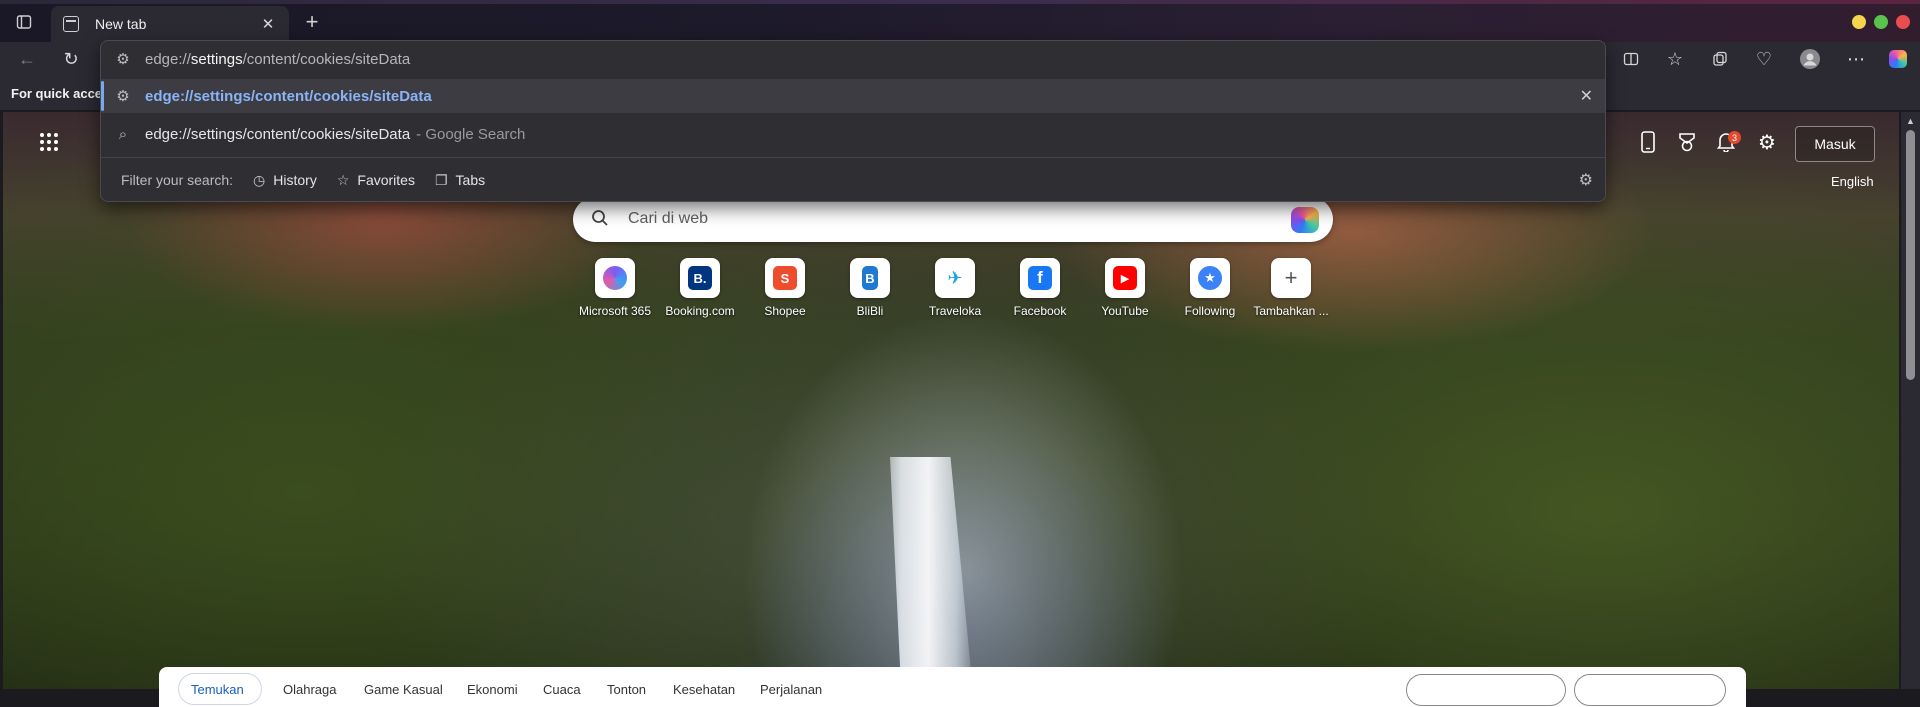 The image size is (1920, 707). What do you see at coordinates (1687, 142) in the screenshot?
I see `rewards-icon` at bounding box center [1687, 142].